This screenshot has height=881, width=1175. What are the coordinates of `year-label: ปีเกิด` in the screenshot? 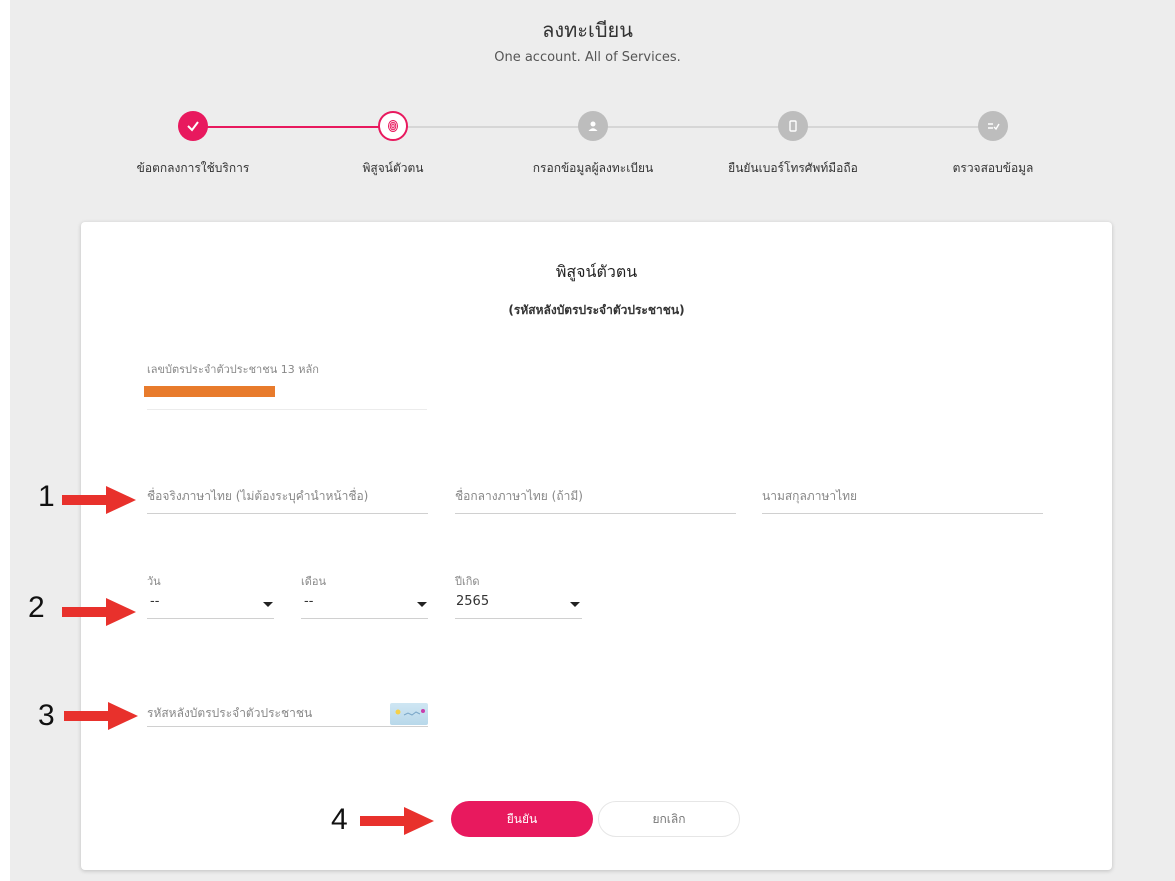 It's located at (467, 581).